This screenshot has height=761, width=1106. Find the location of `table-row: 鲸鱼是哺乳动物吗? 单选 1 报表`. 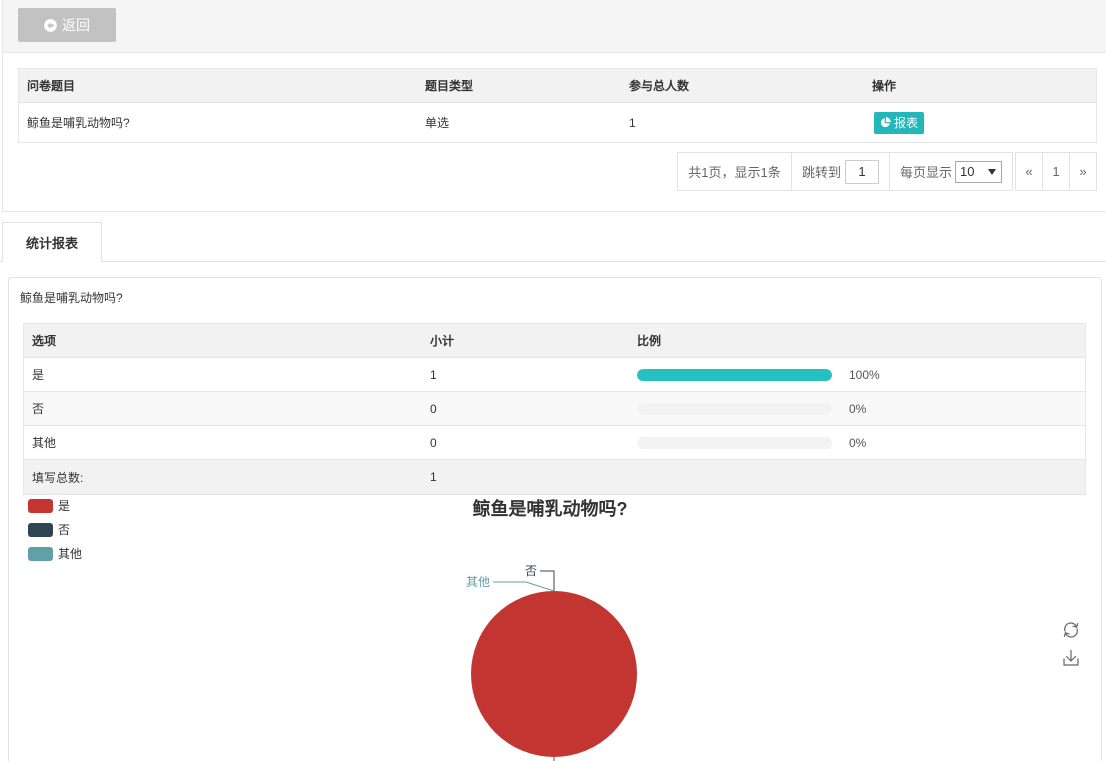

table-row: 鲸鱼是哺乳动物吗? 单选 1 报表 is located at coordinates (557, 122).